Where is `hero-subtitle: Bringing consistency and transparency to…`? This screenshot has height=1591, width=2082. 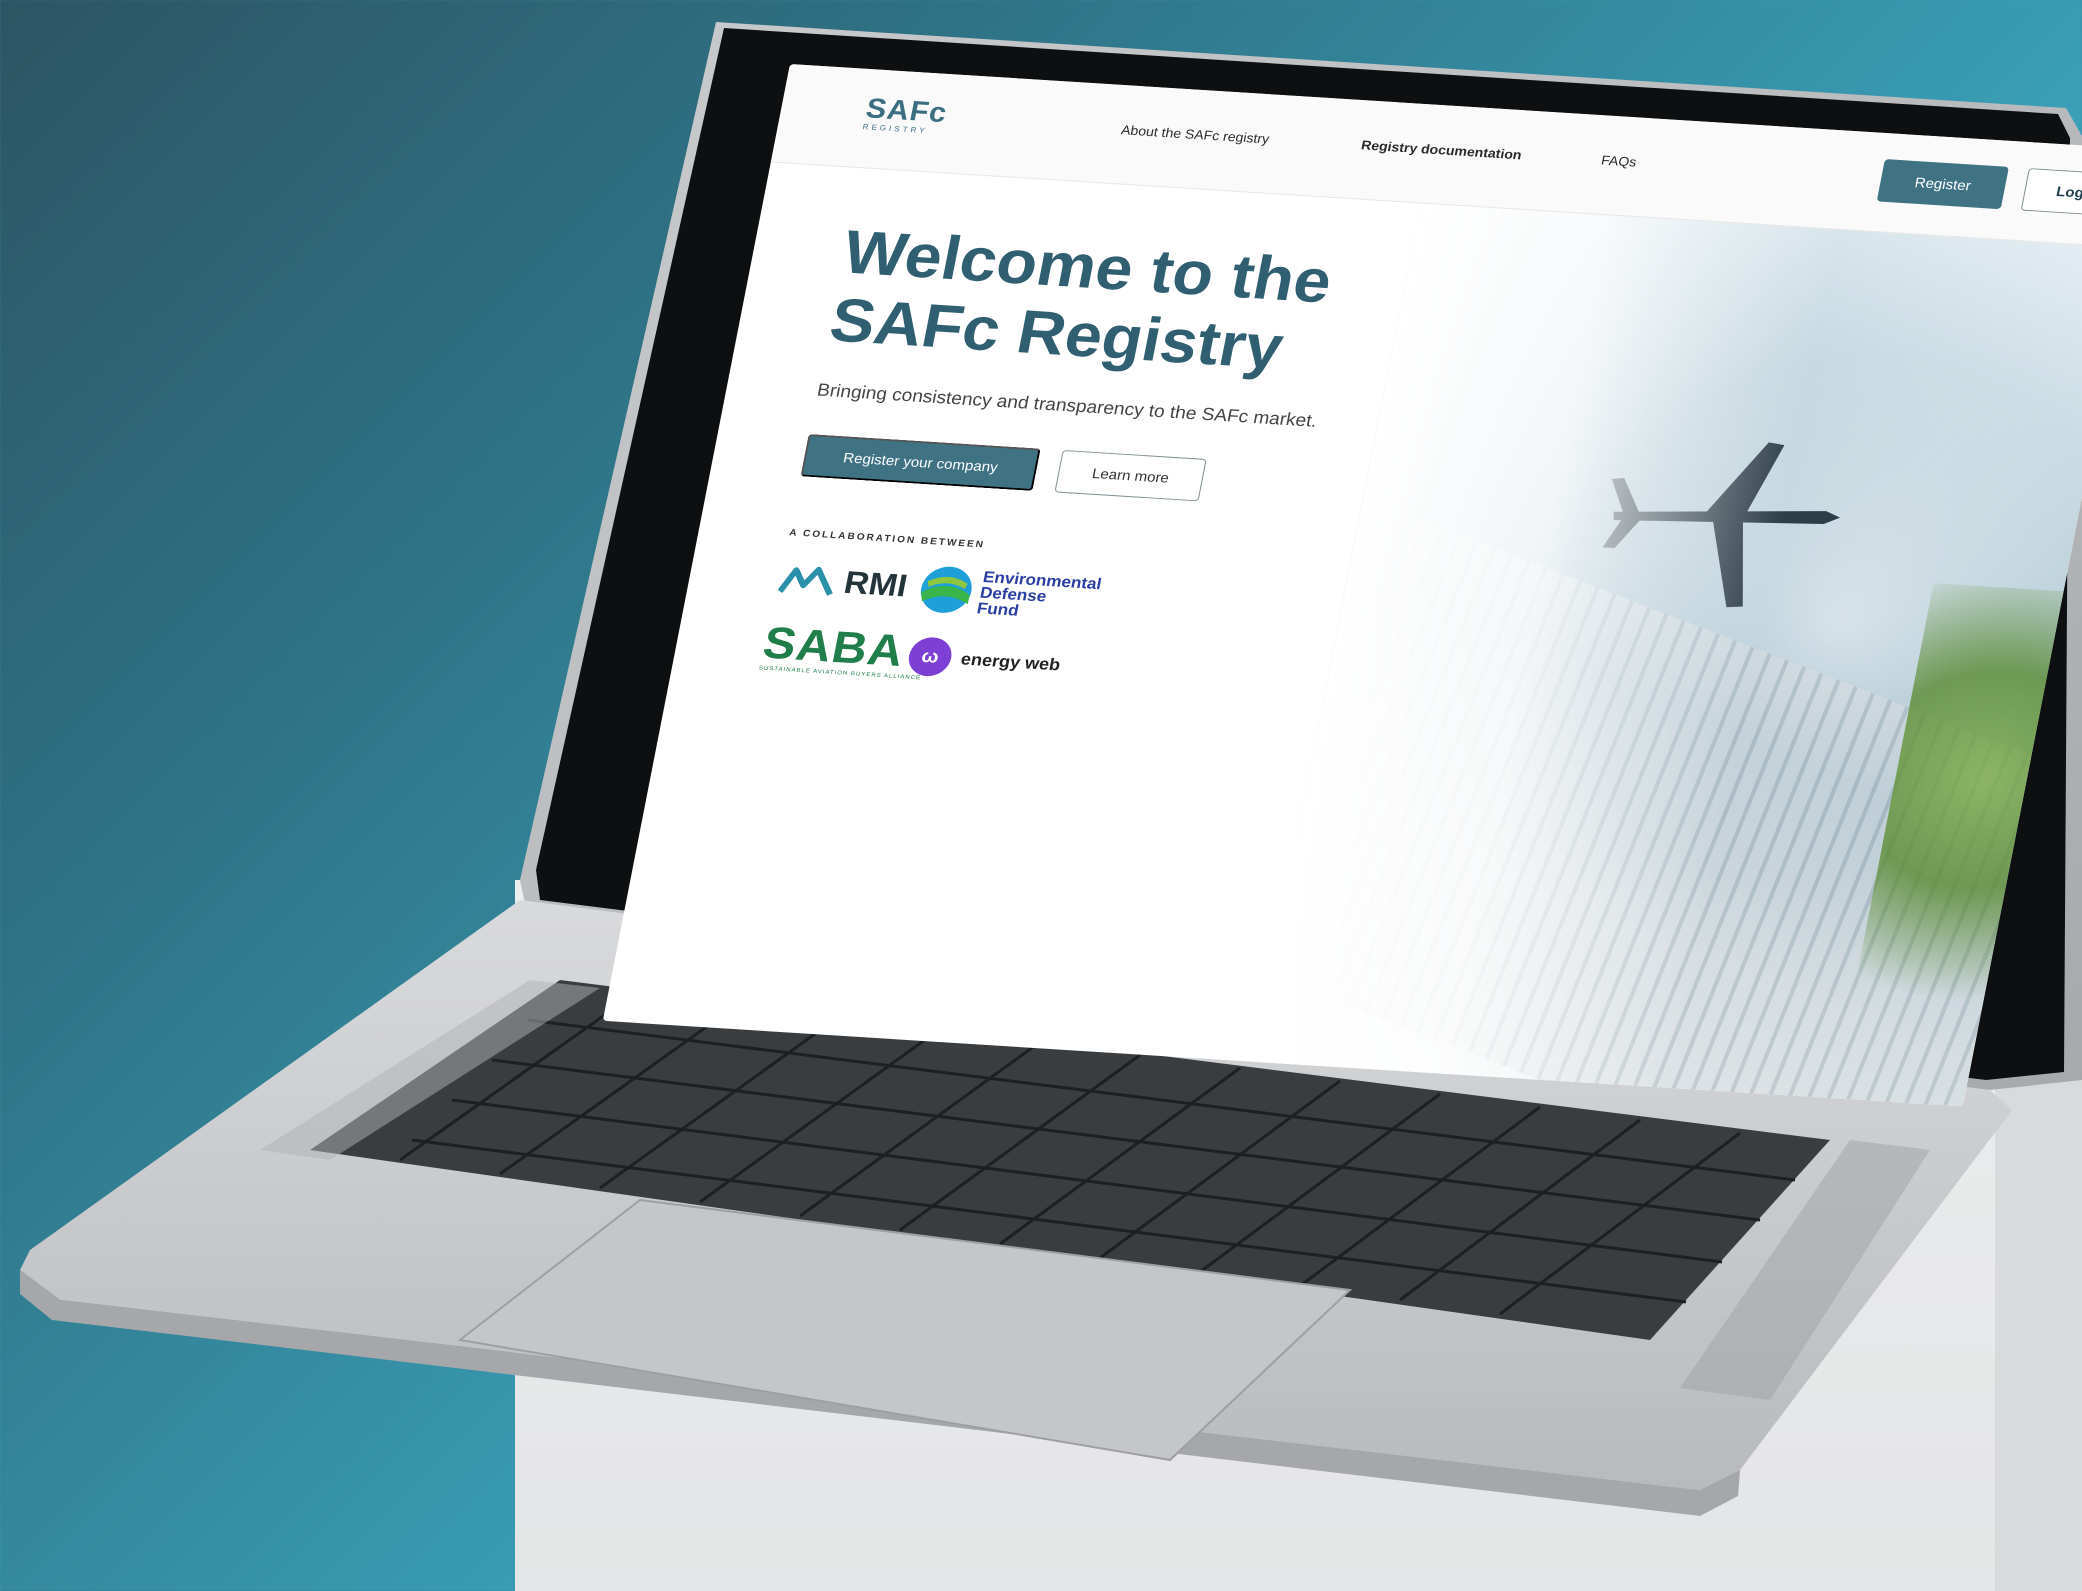
hero-subtitle: Bringing consistency and transparency to… is located at coordinates (1067, 406).